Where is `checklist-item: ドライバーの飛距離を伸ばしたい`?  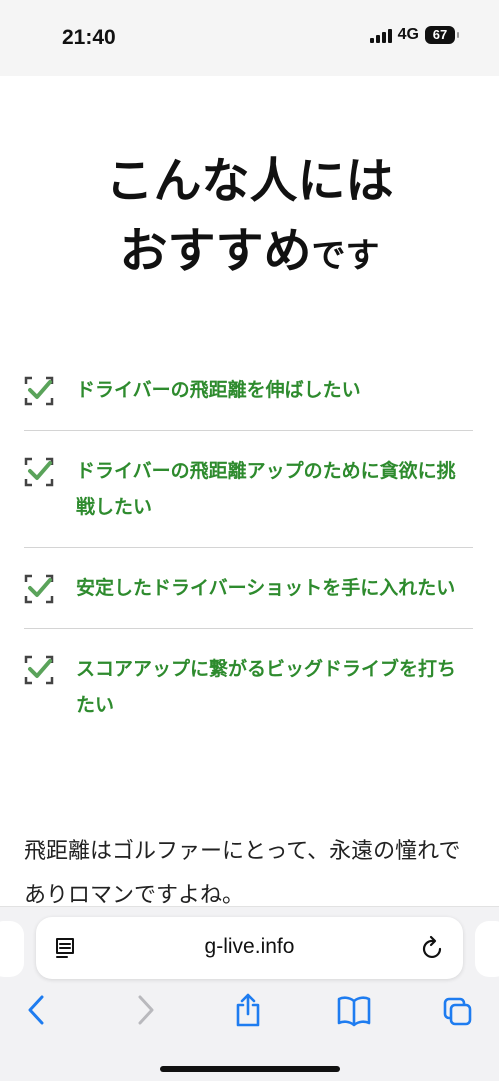
checklist-item: ドライバーの飛距離を伸ばしたい is located at coordinates (248, 390).